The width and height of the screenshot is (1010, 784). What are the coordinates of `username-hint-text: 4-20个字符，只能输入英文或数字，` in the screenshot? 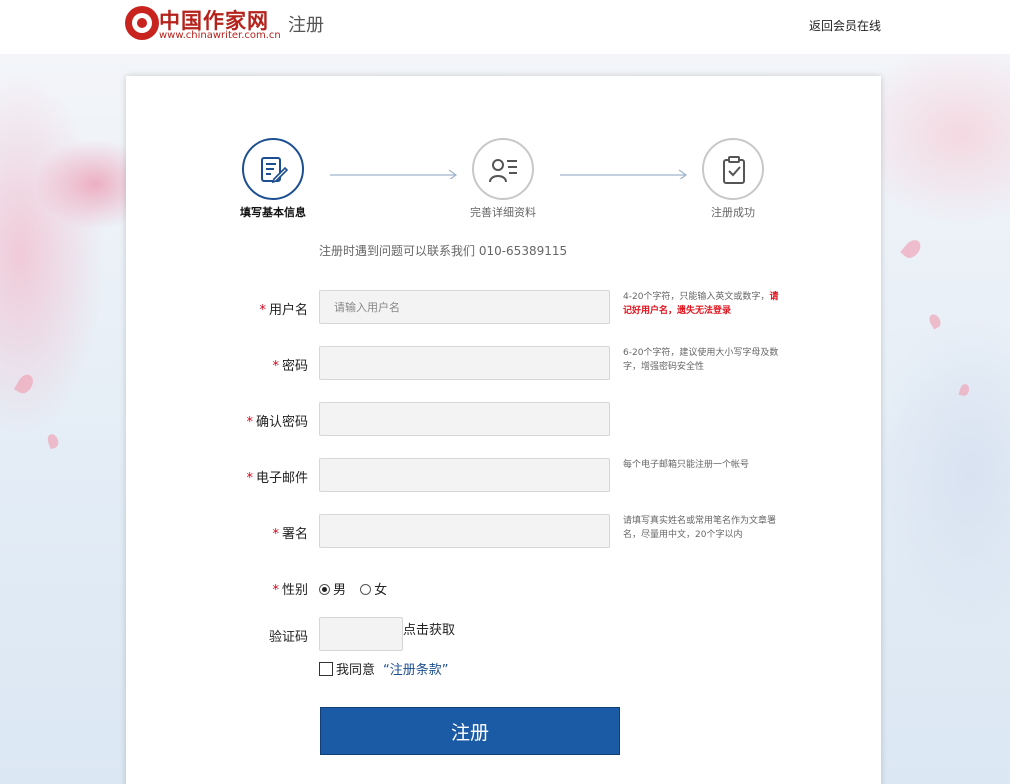 It's located at (696, 297).